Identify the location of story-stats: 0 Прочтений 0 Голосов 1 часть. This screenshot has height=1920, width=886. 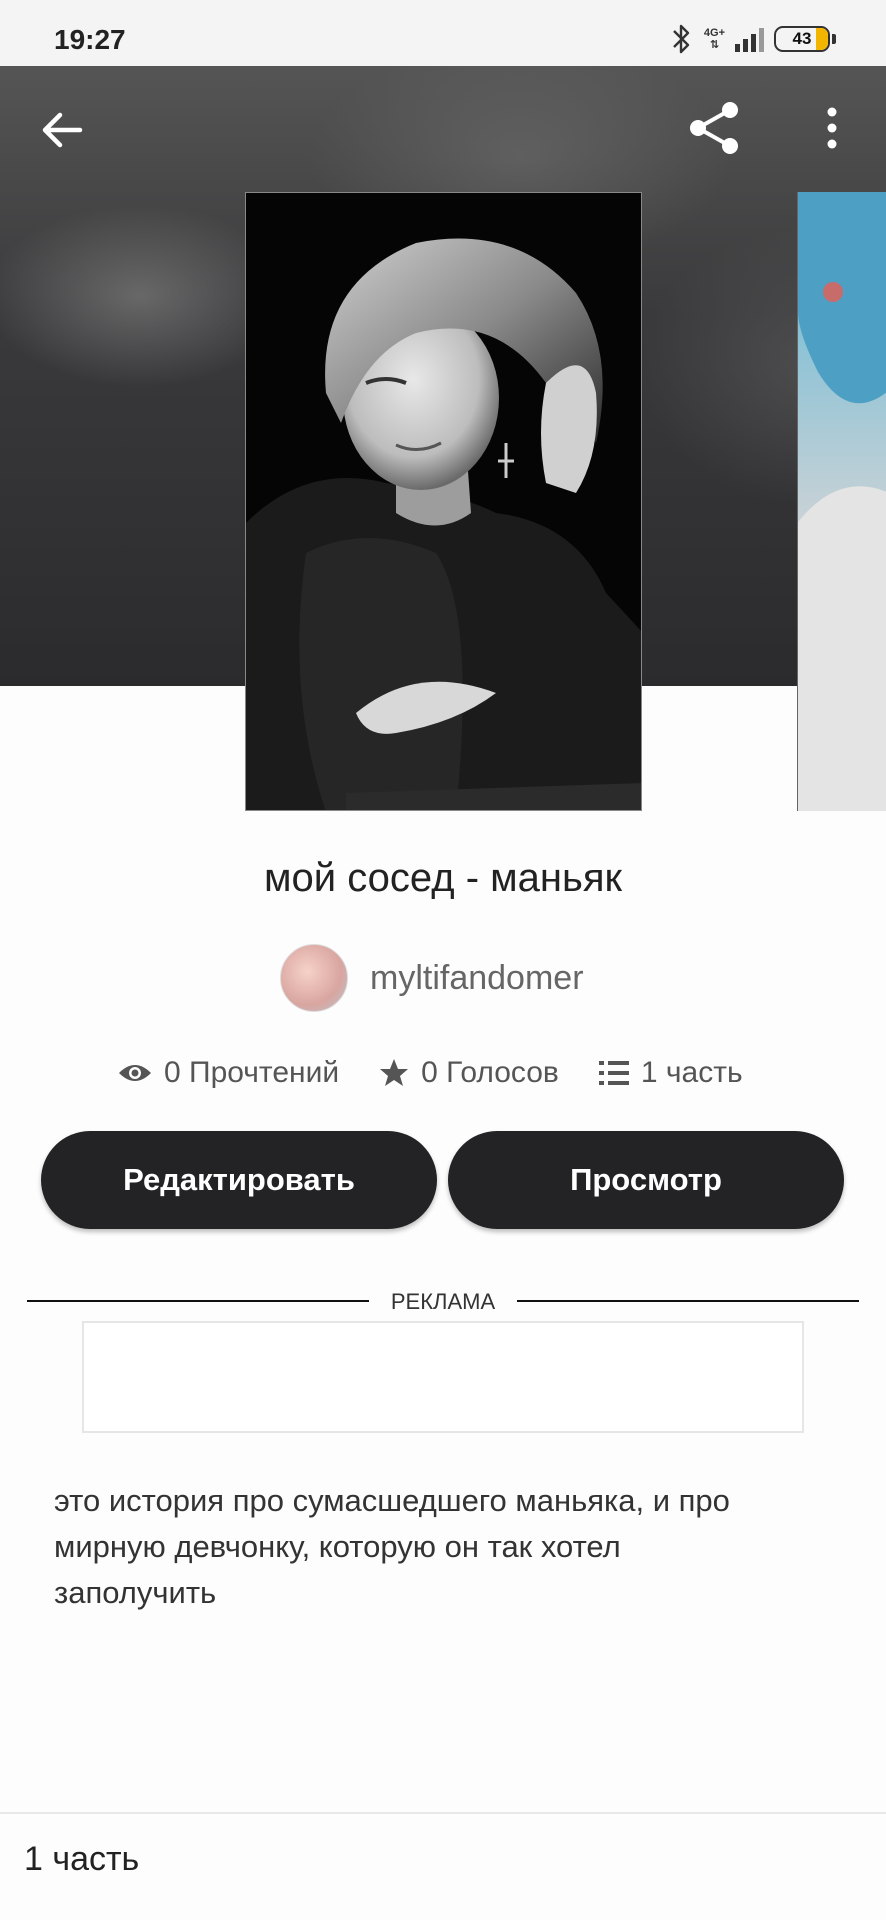
(450, 1073).